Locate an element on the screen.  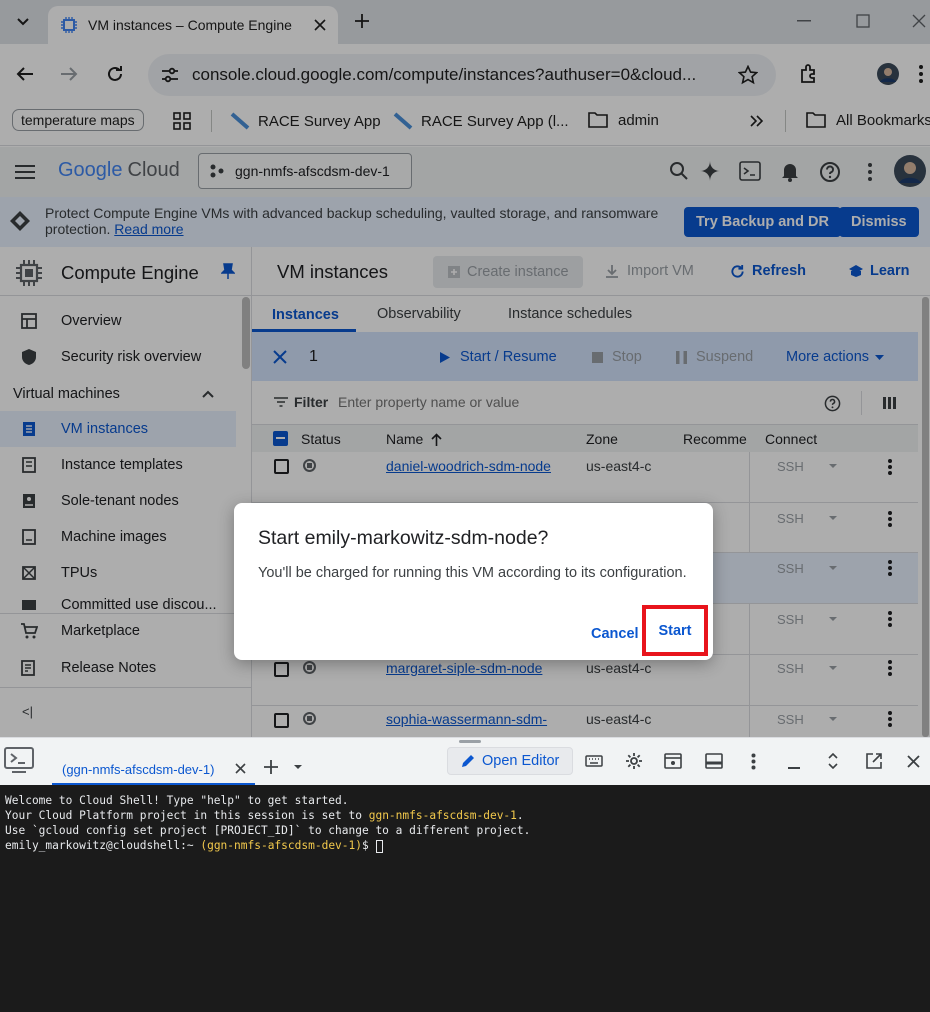
prompt-symbol: $ is located at coordinates (365, 845).